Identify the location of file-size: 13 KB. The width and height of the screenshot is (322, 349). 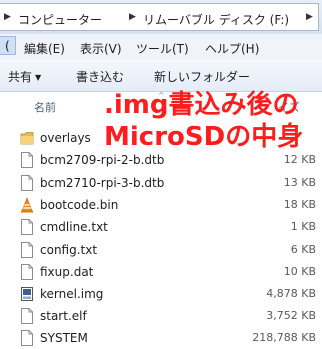
(299, 182).